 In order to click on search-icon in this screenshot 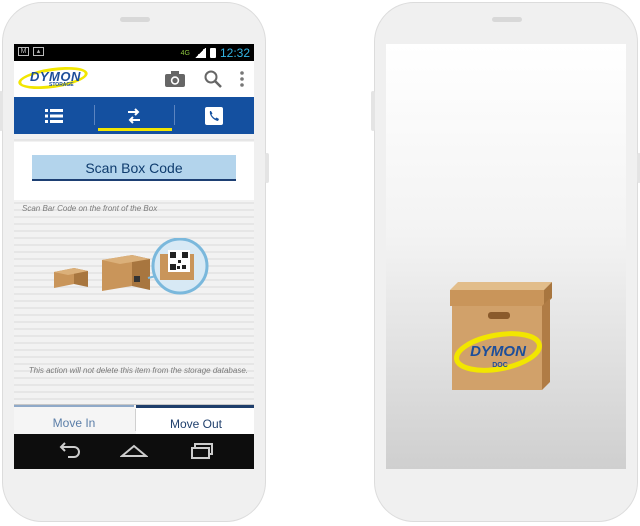, I will do `click(213, 81)`.